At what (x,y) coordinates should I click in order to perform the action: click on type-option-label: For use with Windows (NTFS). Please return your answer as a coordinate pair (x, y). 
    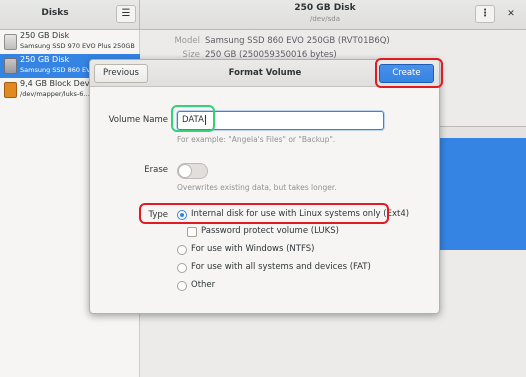
    Looking at the image, I should click on (253, 249).